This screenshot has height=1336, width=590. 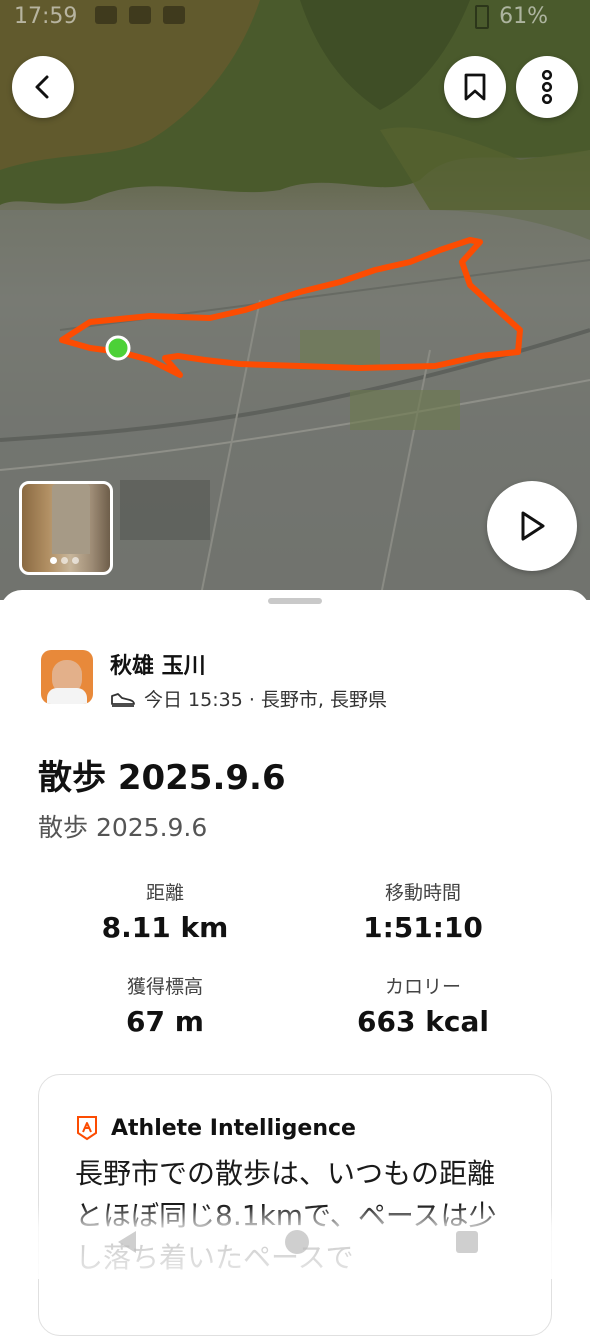 I want to click on system-icons: 61%, so click(x=511, y=16).